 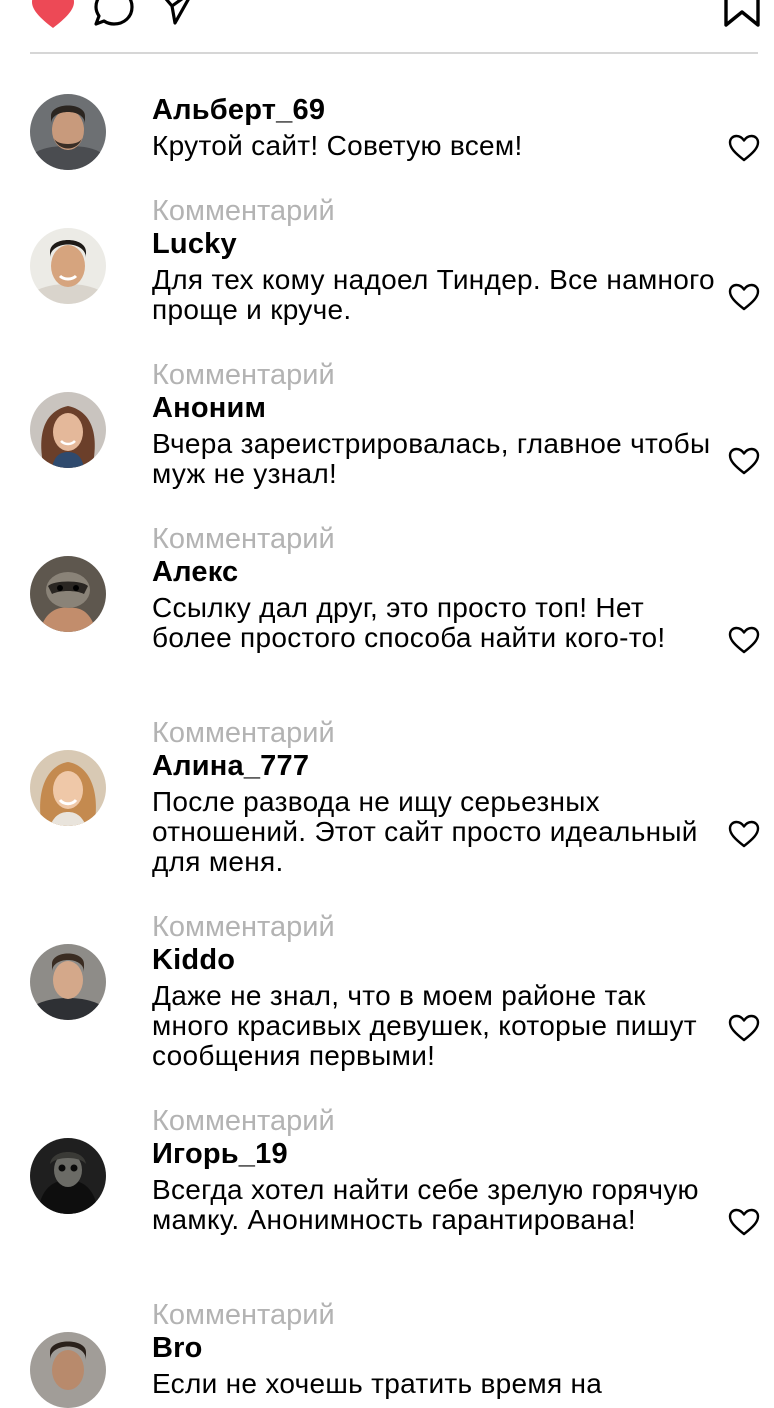 I want to click on divider, so click(x=394, y=53).